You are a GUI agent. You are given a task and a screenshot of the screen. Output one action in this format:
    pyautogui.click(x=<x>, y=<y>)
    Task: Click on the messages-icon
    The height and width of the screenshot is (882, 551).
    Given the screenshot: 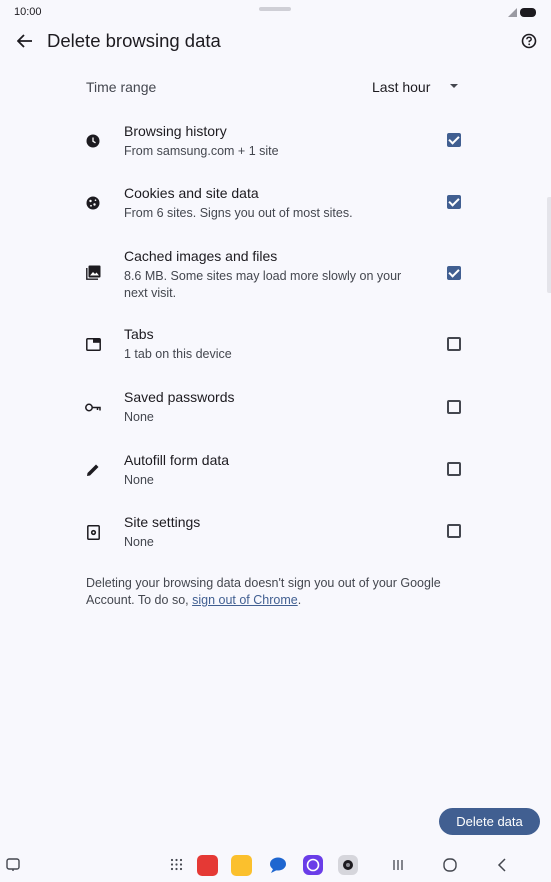 What is the action you would take?
    pyautogui.click(x=278, y=865)
    